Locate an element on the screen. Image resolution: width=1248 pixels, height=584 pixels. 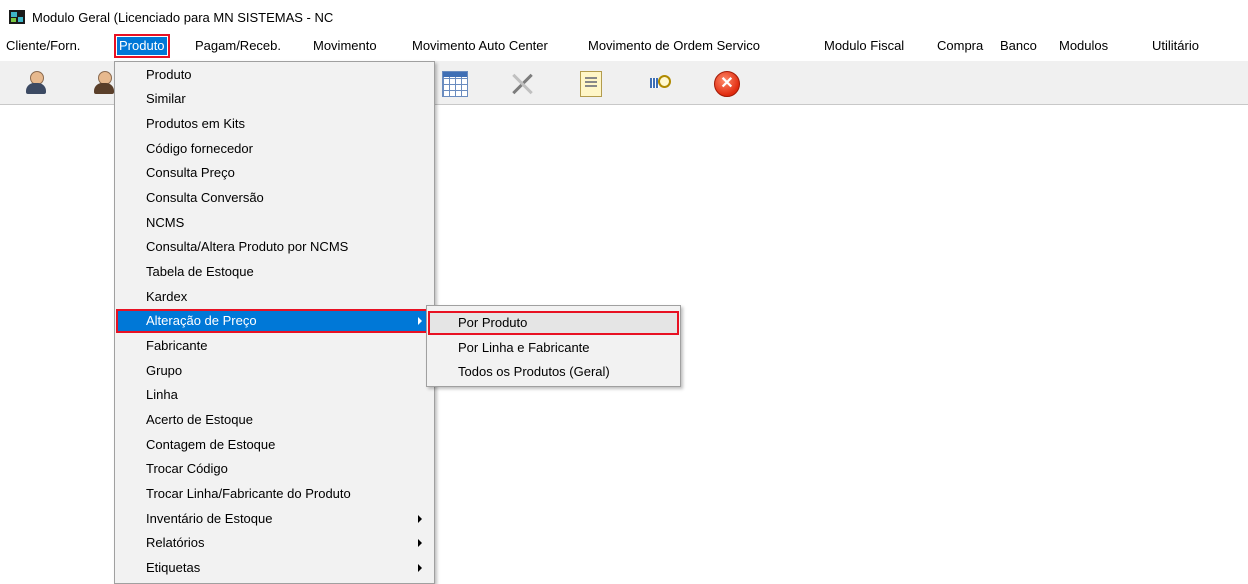
menu-item-alteracao-preco: Alteração de Preço is located at coordinates (274, 321).